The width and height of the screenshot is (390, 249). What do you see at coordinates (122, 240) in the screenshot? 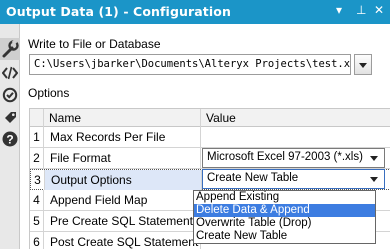
I see `row-name: Post Create SQL Statement` at bounding box center [122, 240].